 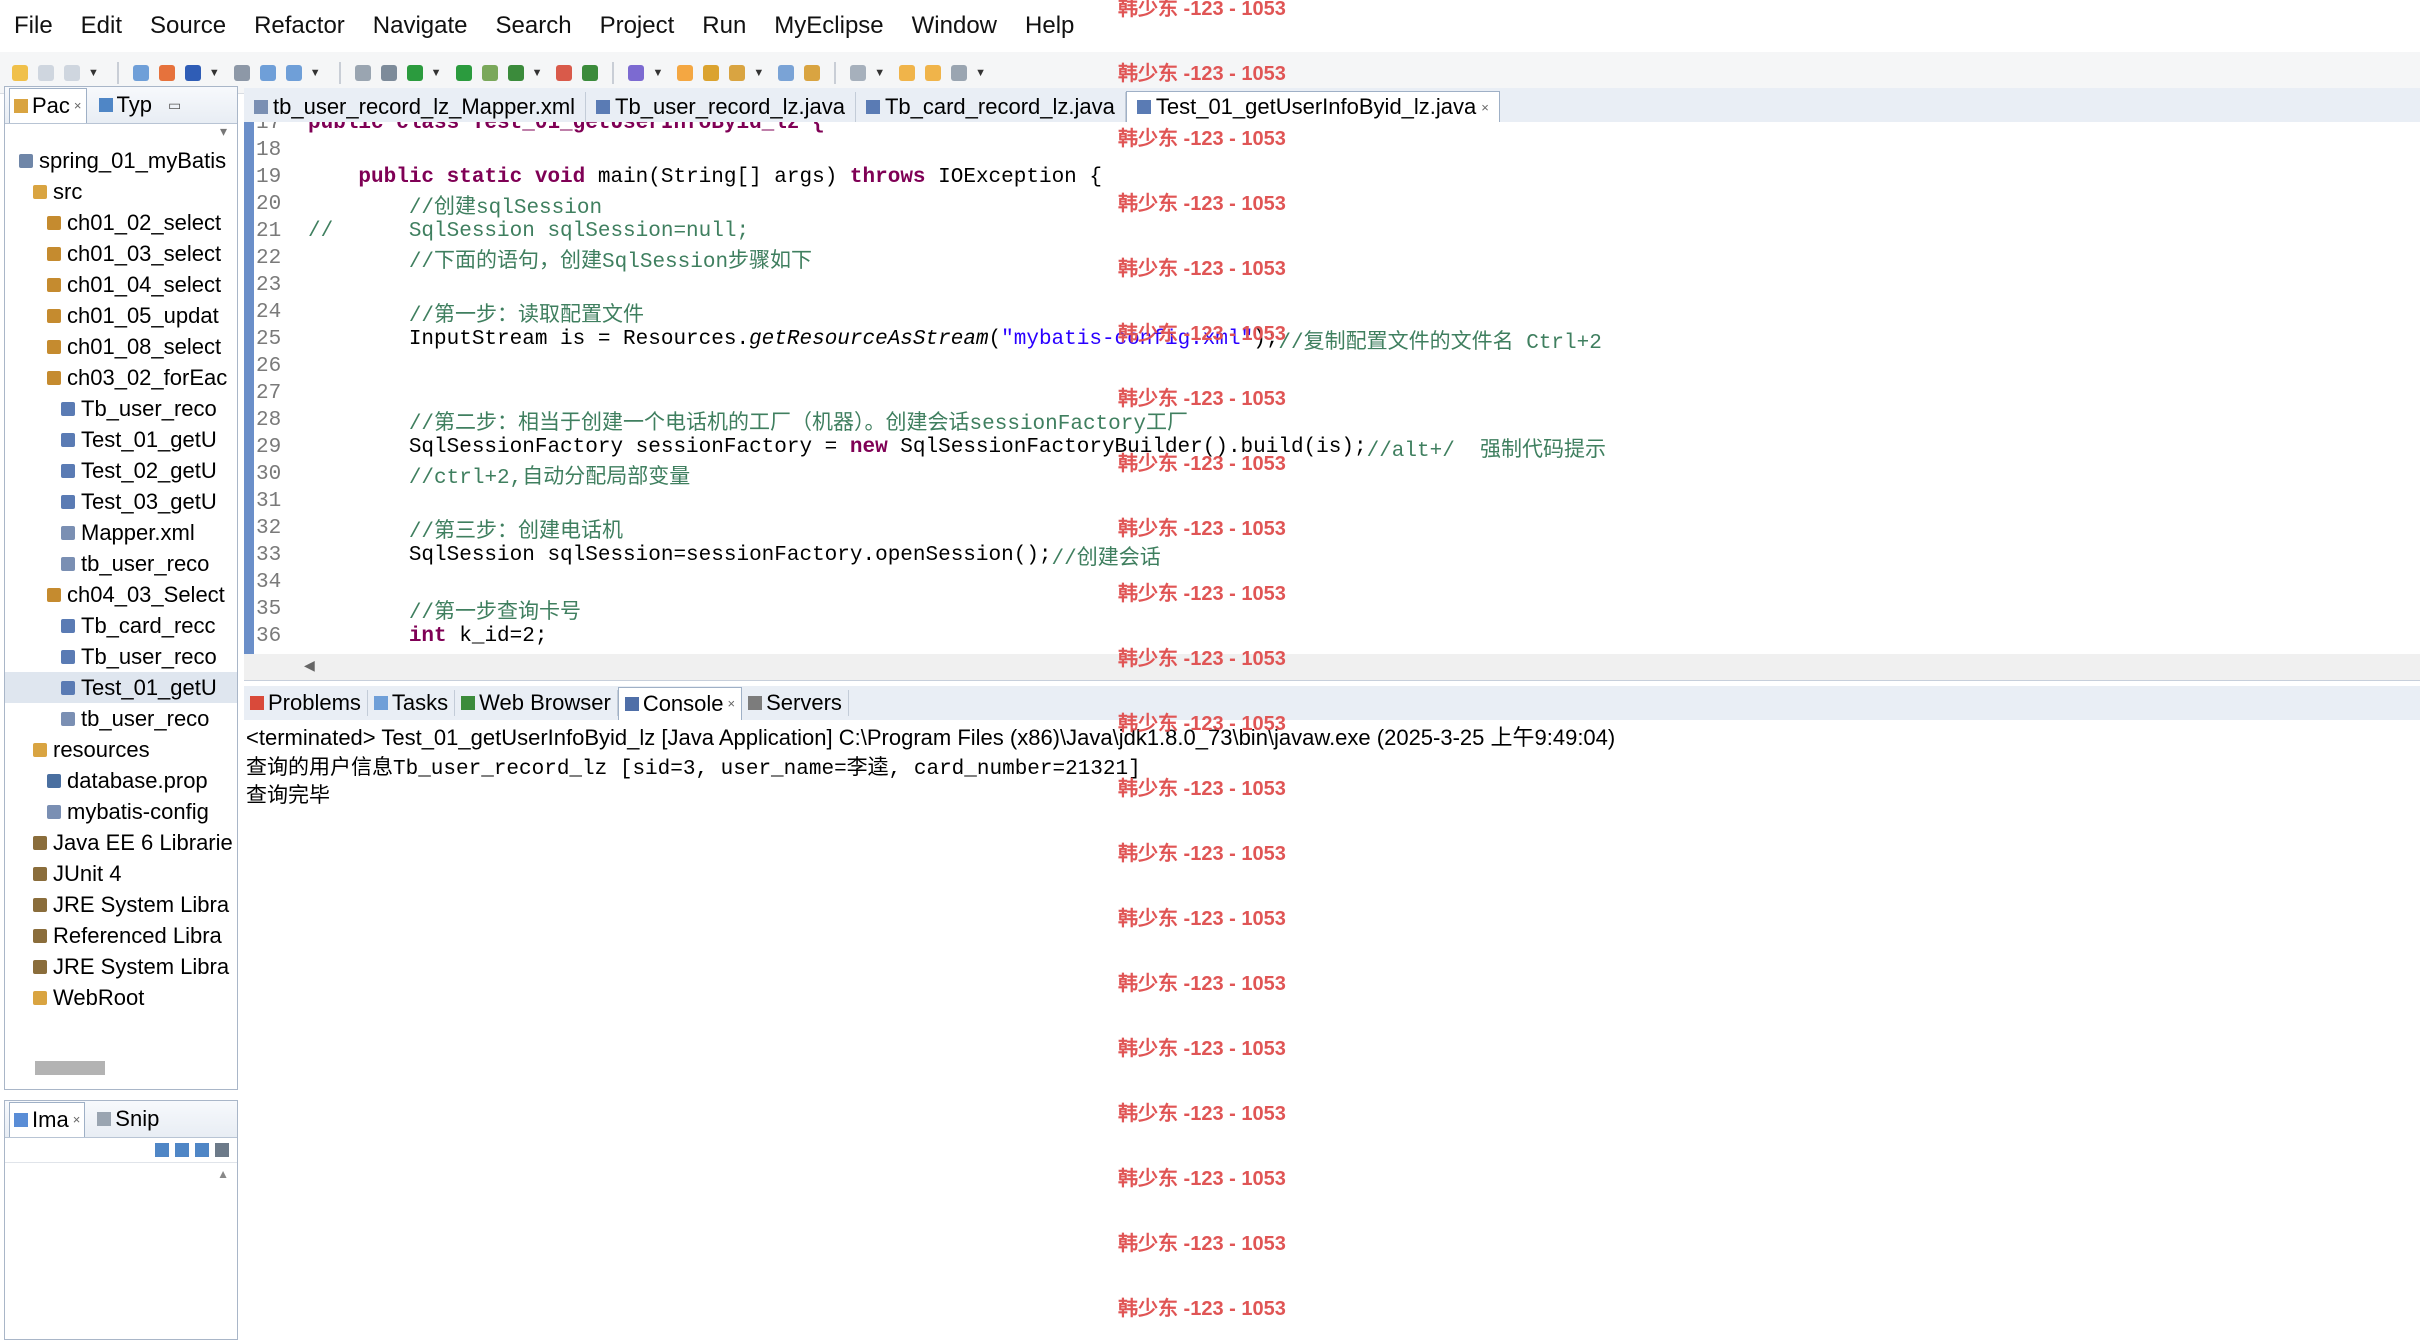 What do you see at coordinates (202, 1150) in the screenshot?
I see `zoom-fit-icon` at bounding box center [202, 1150].